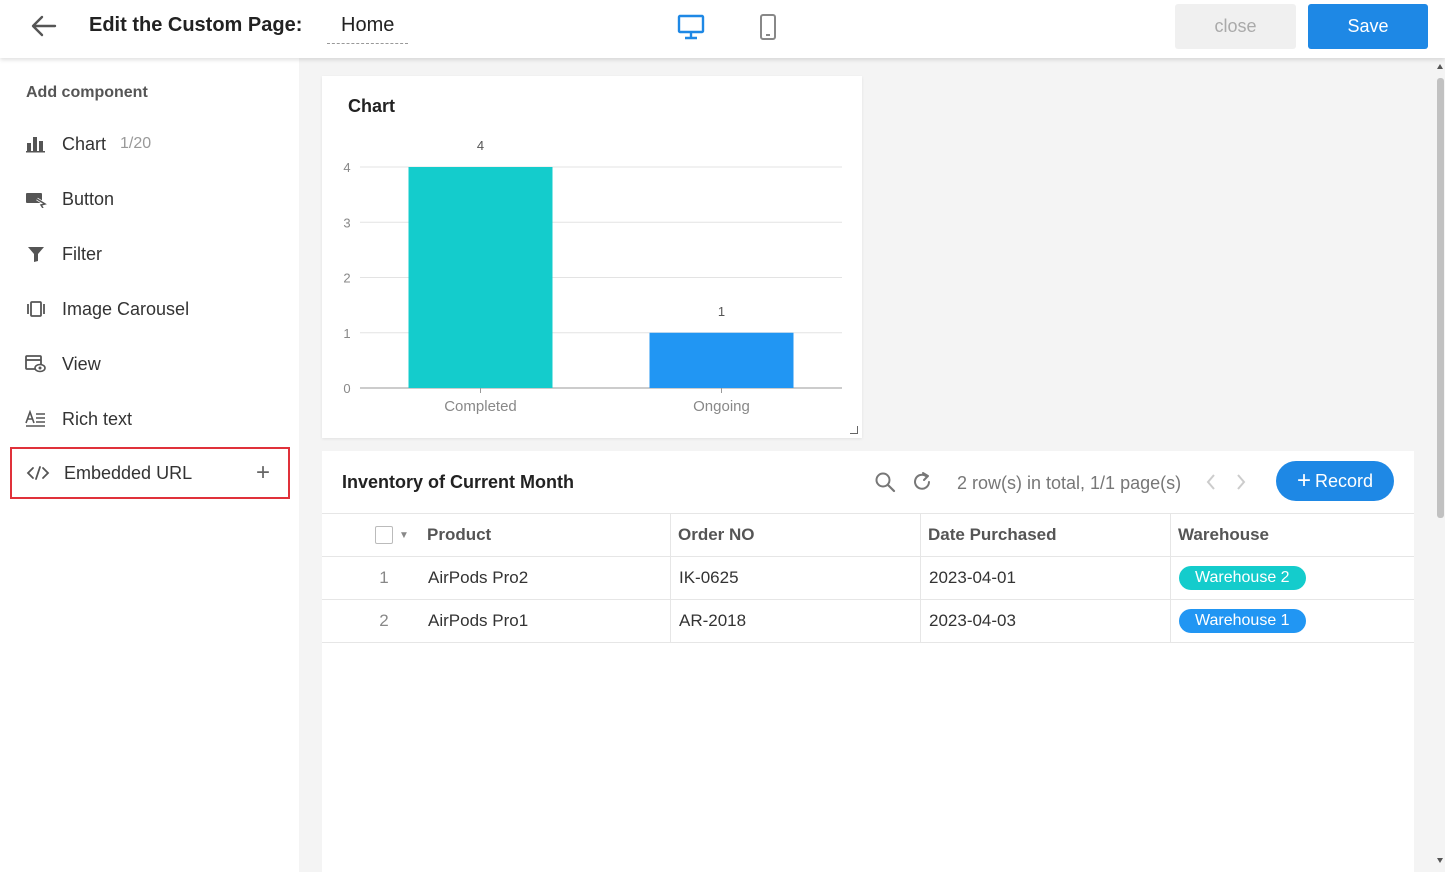 This screenshot has width=1445, height=872. I want to click on column-header-order-no: Order NO, so click(795, 535).